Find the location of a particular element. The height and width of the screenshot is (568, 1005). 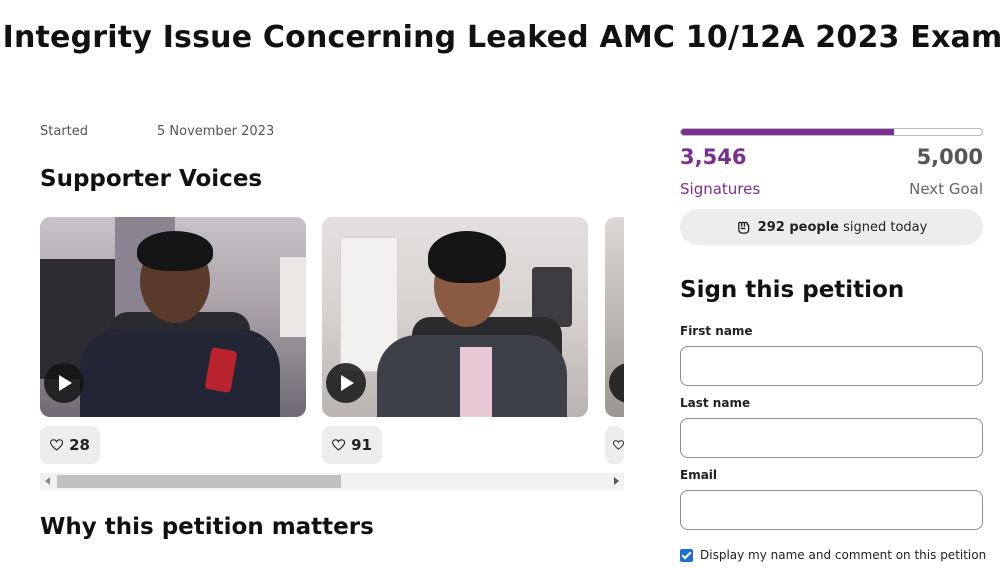

scroll-right-arrow-icon is located at coordinates (616, 481).